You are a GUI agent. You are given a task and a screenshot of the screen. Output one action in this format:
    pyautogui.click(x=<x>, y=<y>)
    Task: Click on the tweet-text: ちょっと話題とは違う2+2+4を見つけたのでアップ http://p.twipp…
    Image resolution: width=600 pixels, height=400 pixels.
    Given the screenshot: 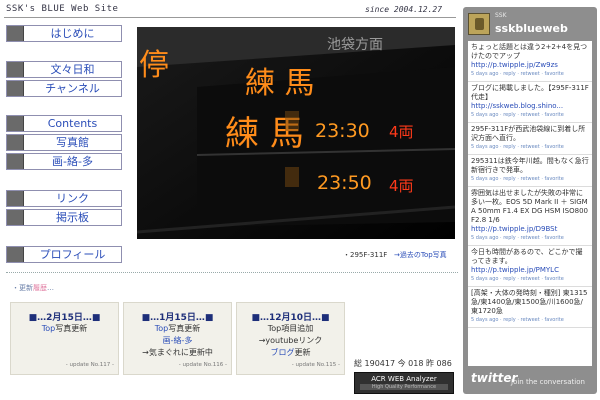 What is the action you would take?
    pyautogui.click(x=529, y=56)
    